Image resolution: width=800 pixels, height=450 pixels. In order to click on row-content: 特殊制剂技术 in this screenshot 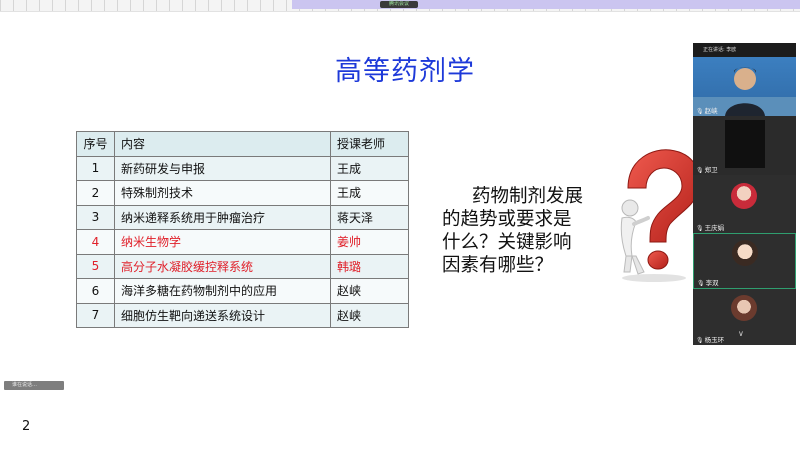, I will do `click(222, 193)`.